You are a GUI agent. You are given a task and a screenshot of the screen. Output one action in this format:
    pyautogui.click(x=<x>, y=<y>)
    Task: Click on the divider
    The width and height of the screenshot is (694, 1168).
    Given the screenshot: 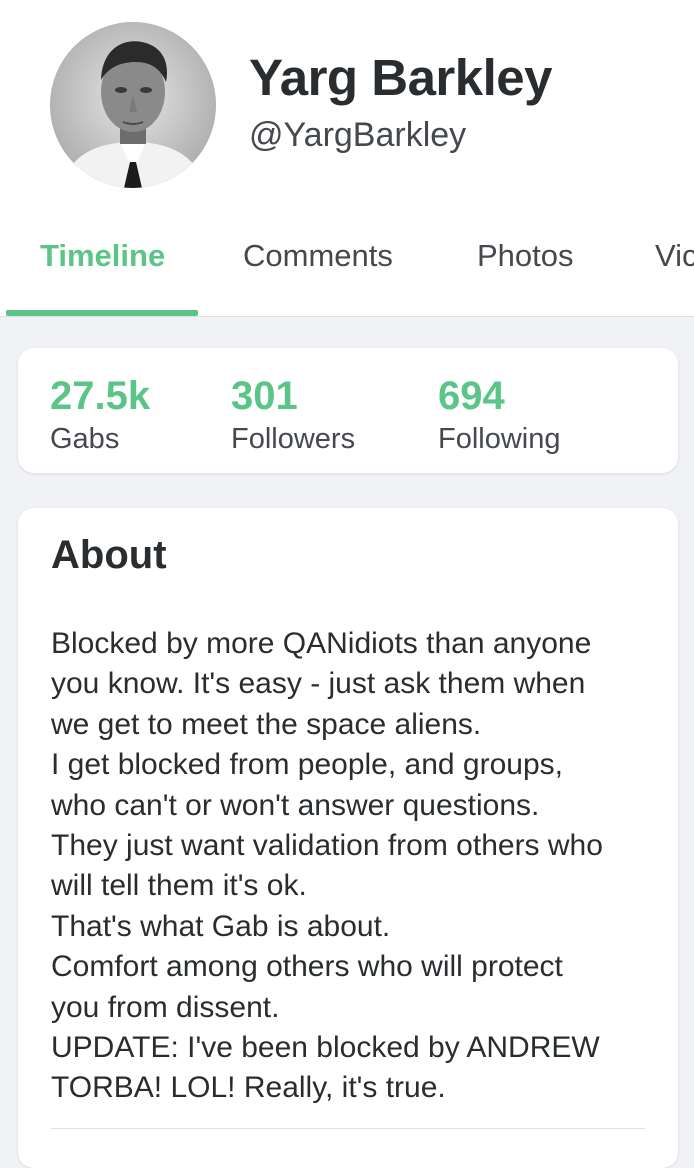 What is the action you would take?
    pyautogui.click(x=348, y=1128)
    